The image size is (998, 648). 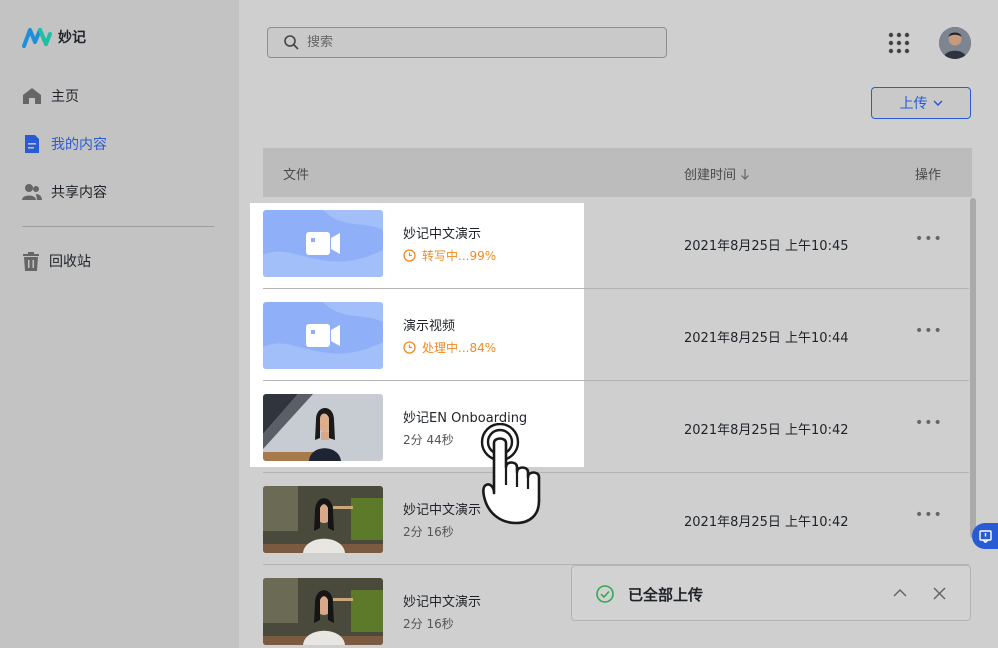 I want to click on sidebar-divider, so click(x=118, y=226).